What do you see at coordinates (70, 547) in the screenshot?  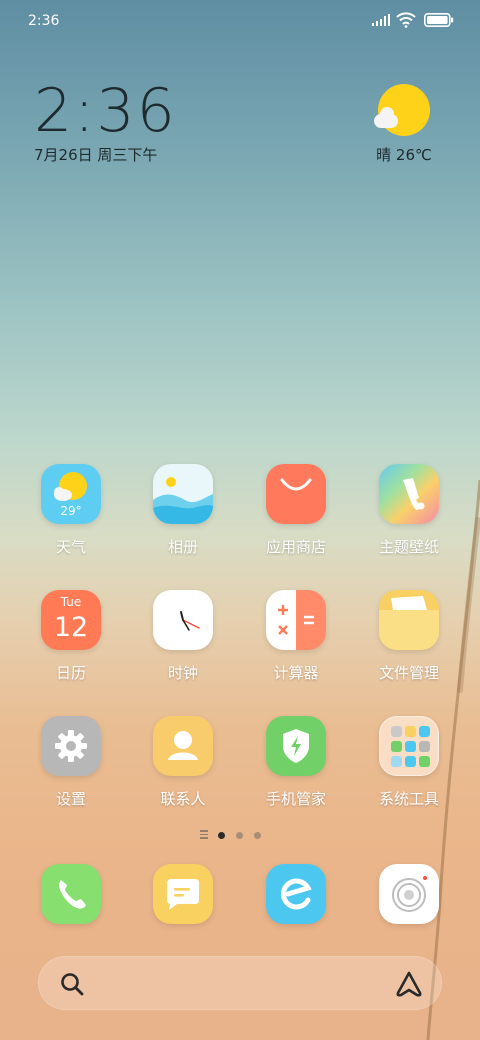 I see `app-label: 天气` at bounding box center [70, 547].